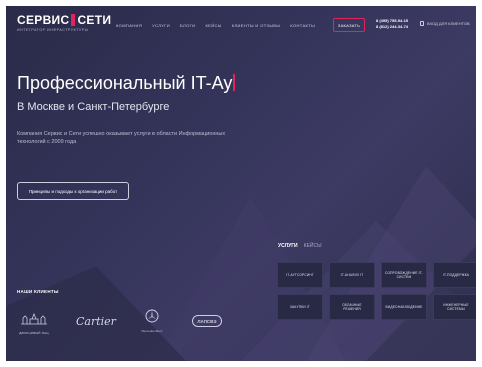 The image size is (482, 367). What do you see at coordinates (53, 30) in the screenshot?
I see `logo-subtitle: ИНТЕГРАТОР ИНФРАСТРУКТУРЫ` at bounding box center [53, 30].